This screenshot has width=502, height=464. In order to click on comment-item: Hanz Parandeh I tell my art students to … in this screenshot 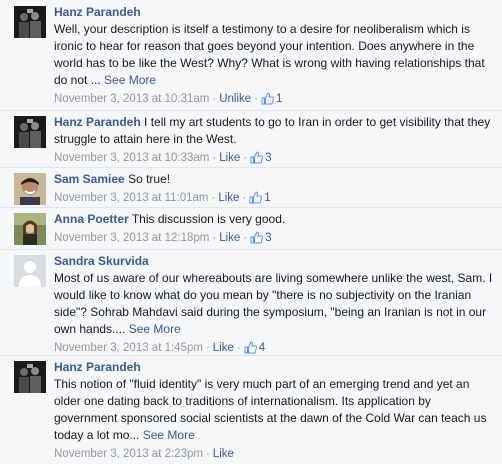, I will do `click(251, 139)`.